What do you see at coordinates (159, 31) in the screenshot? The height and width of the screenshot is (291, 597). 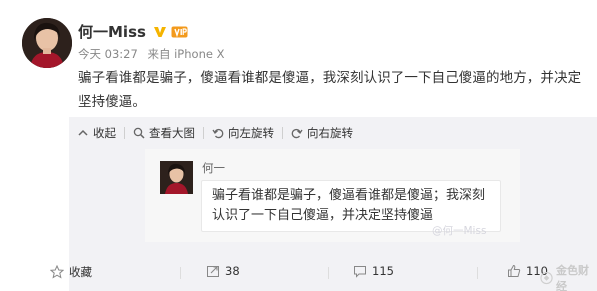 I see `verified-badge-icon` at bounding box center [159, 31].